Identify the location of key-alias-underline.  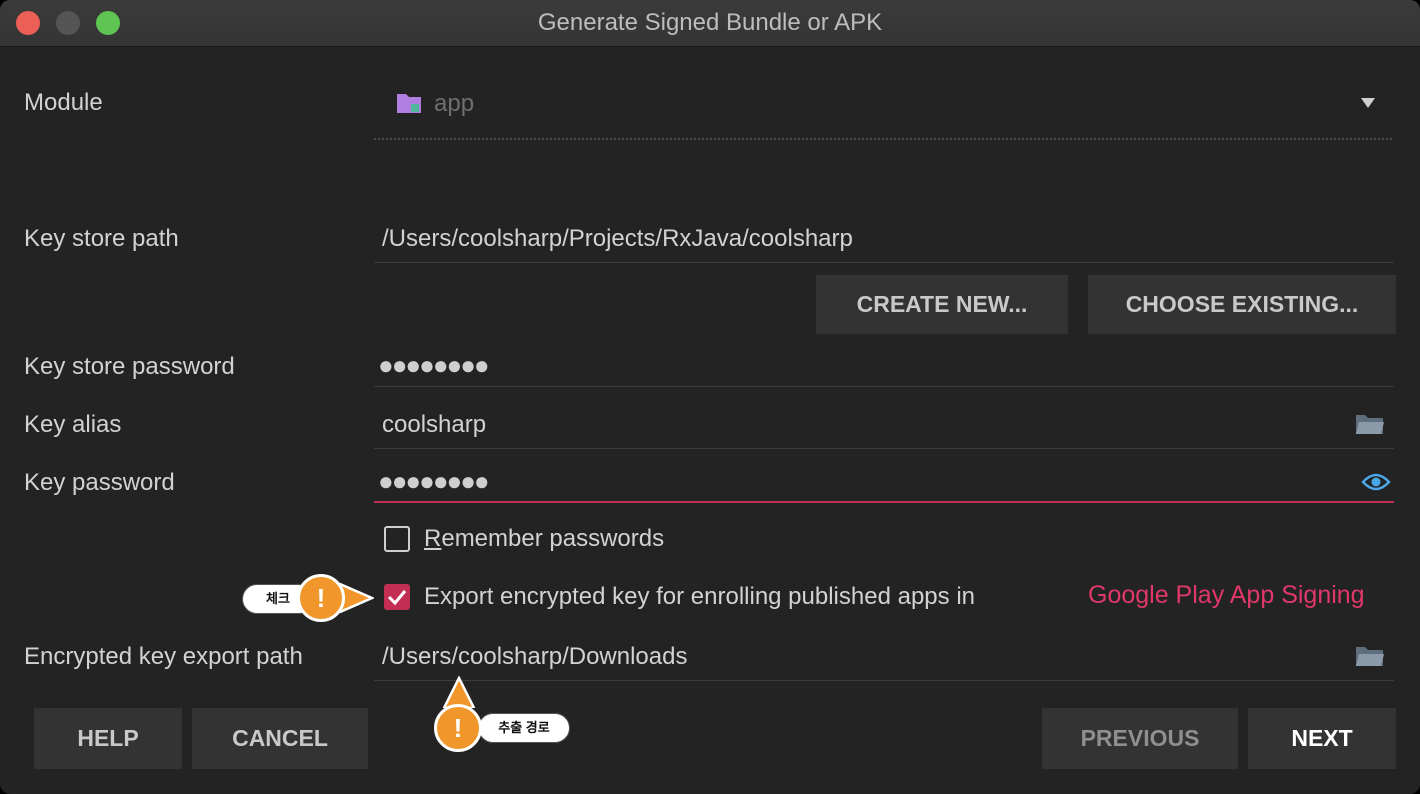
(884, 448).